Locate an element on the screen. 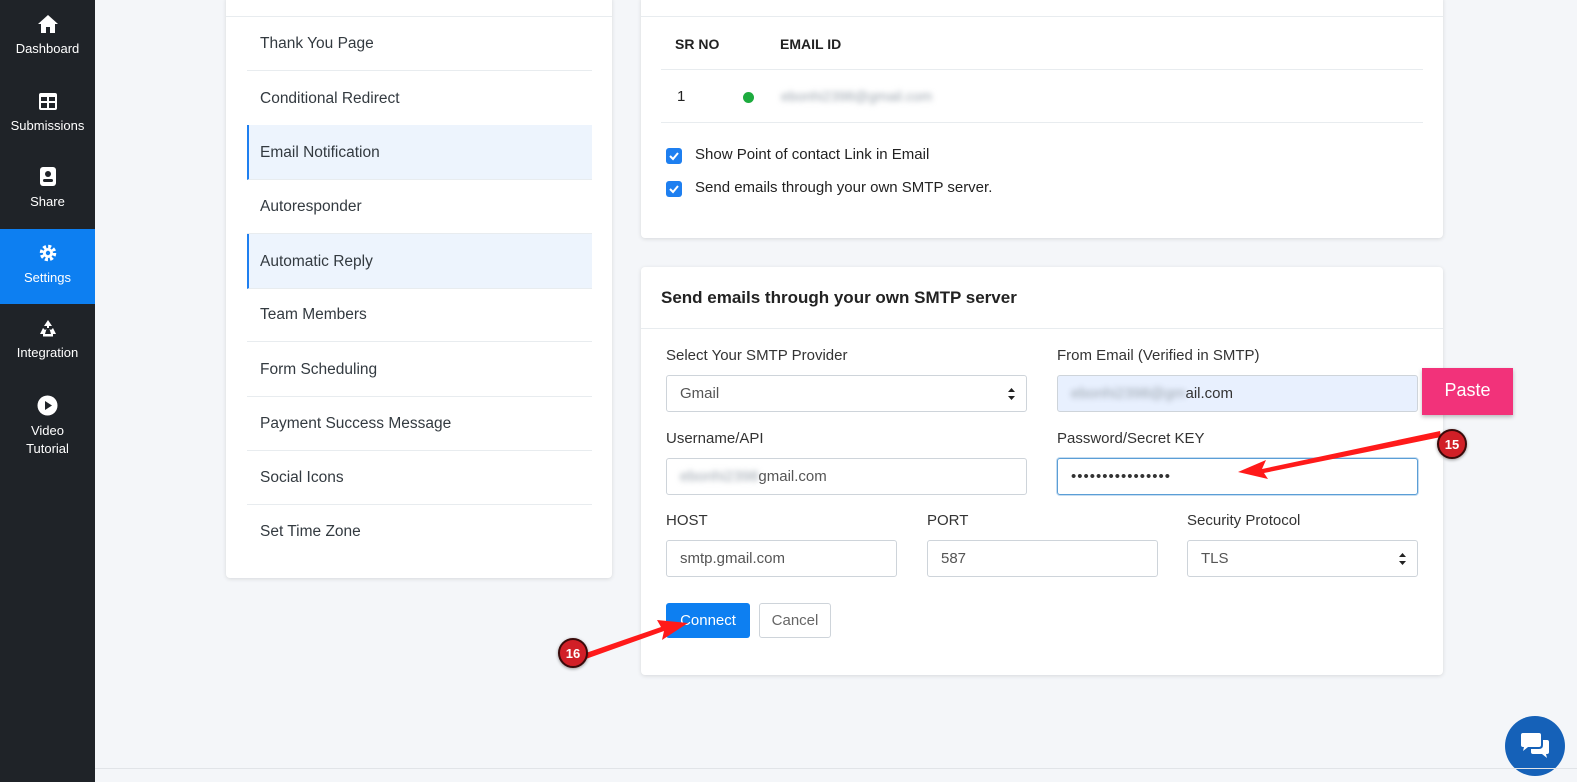 The height and width of the screenshot is (782, 1577). nav-item-integration: Integration is located at coordinates (47, 340).